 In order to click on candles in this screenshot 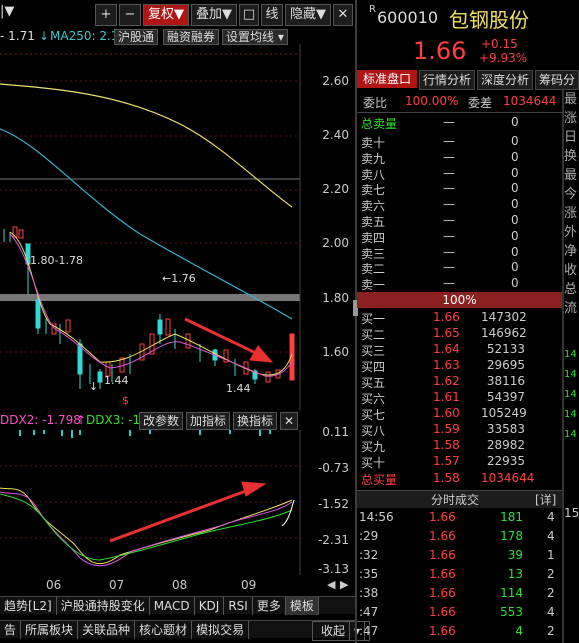, I will do `click(149, 307)`.